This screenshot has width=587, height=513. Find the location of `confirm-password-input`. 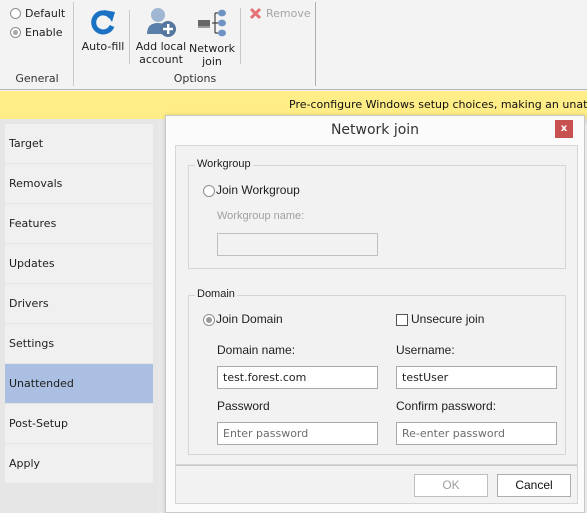

confirm-password-input is located at coordinates (476, 433).